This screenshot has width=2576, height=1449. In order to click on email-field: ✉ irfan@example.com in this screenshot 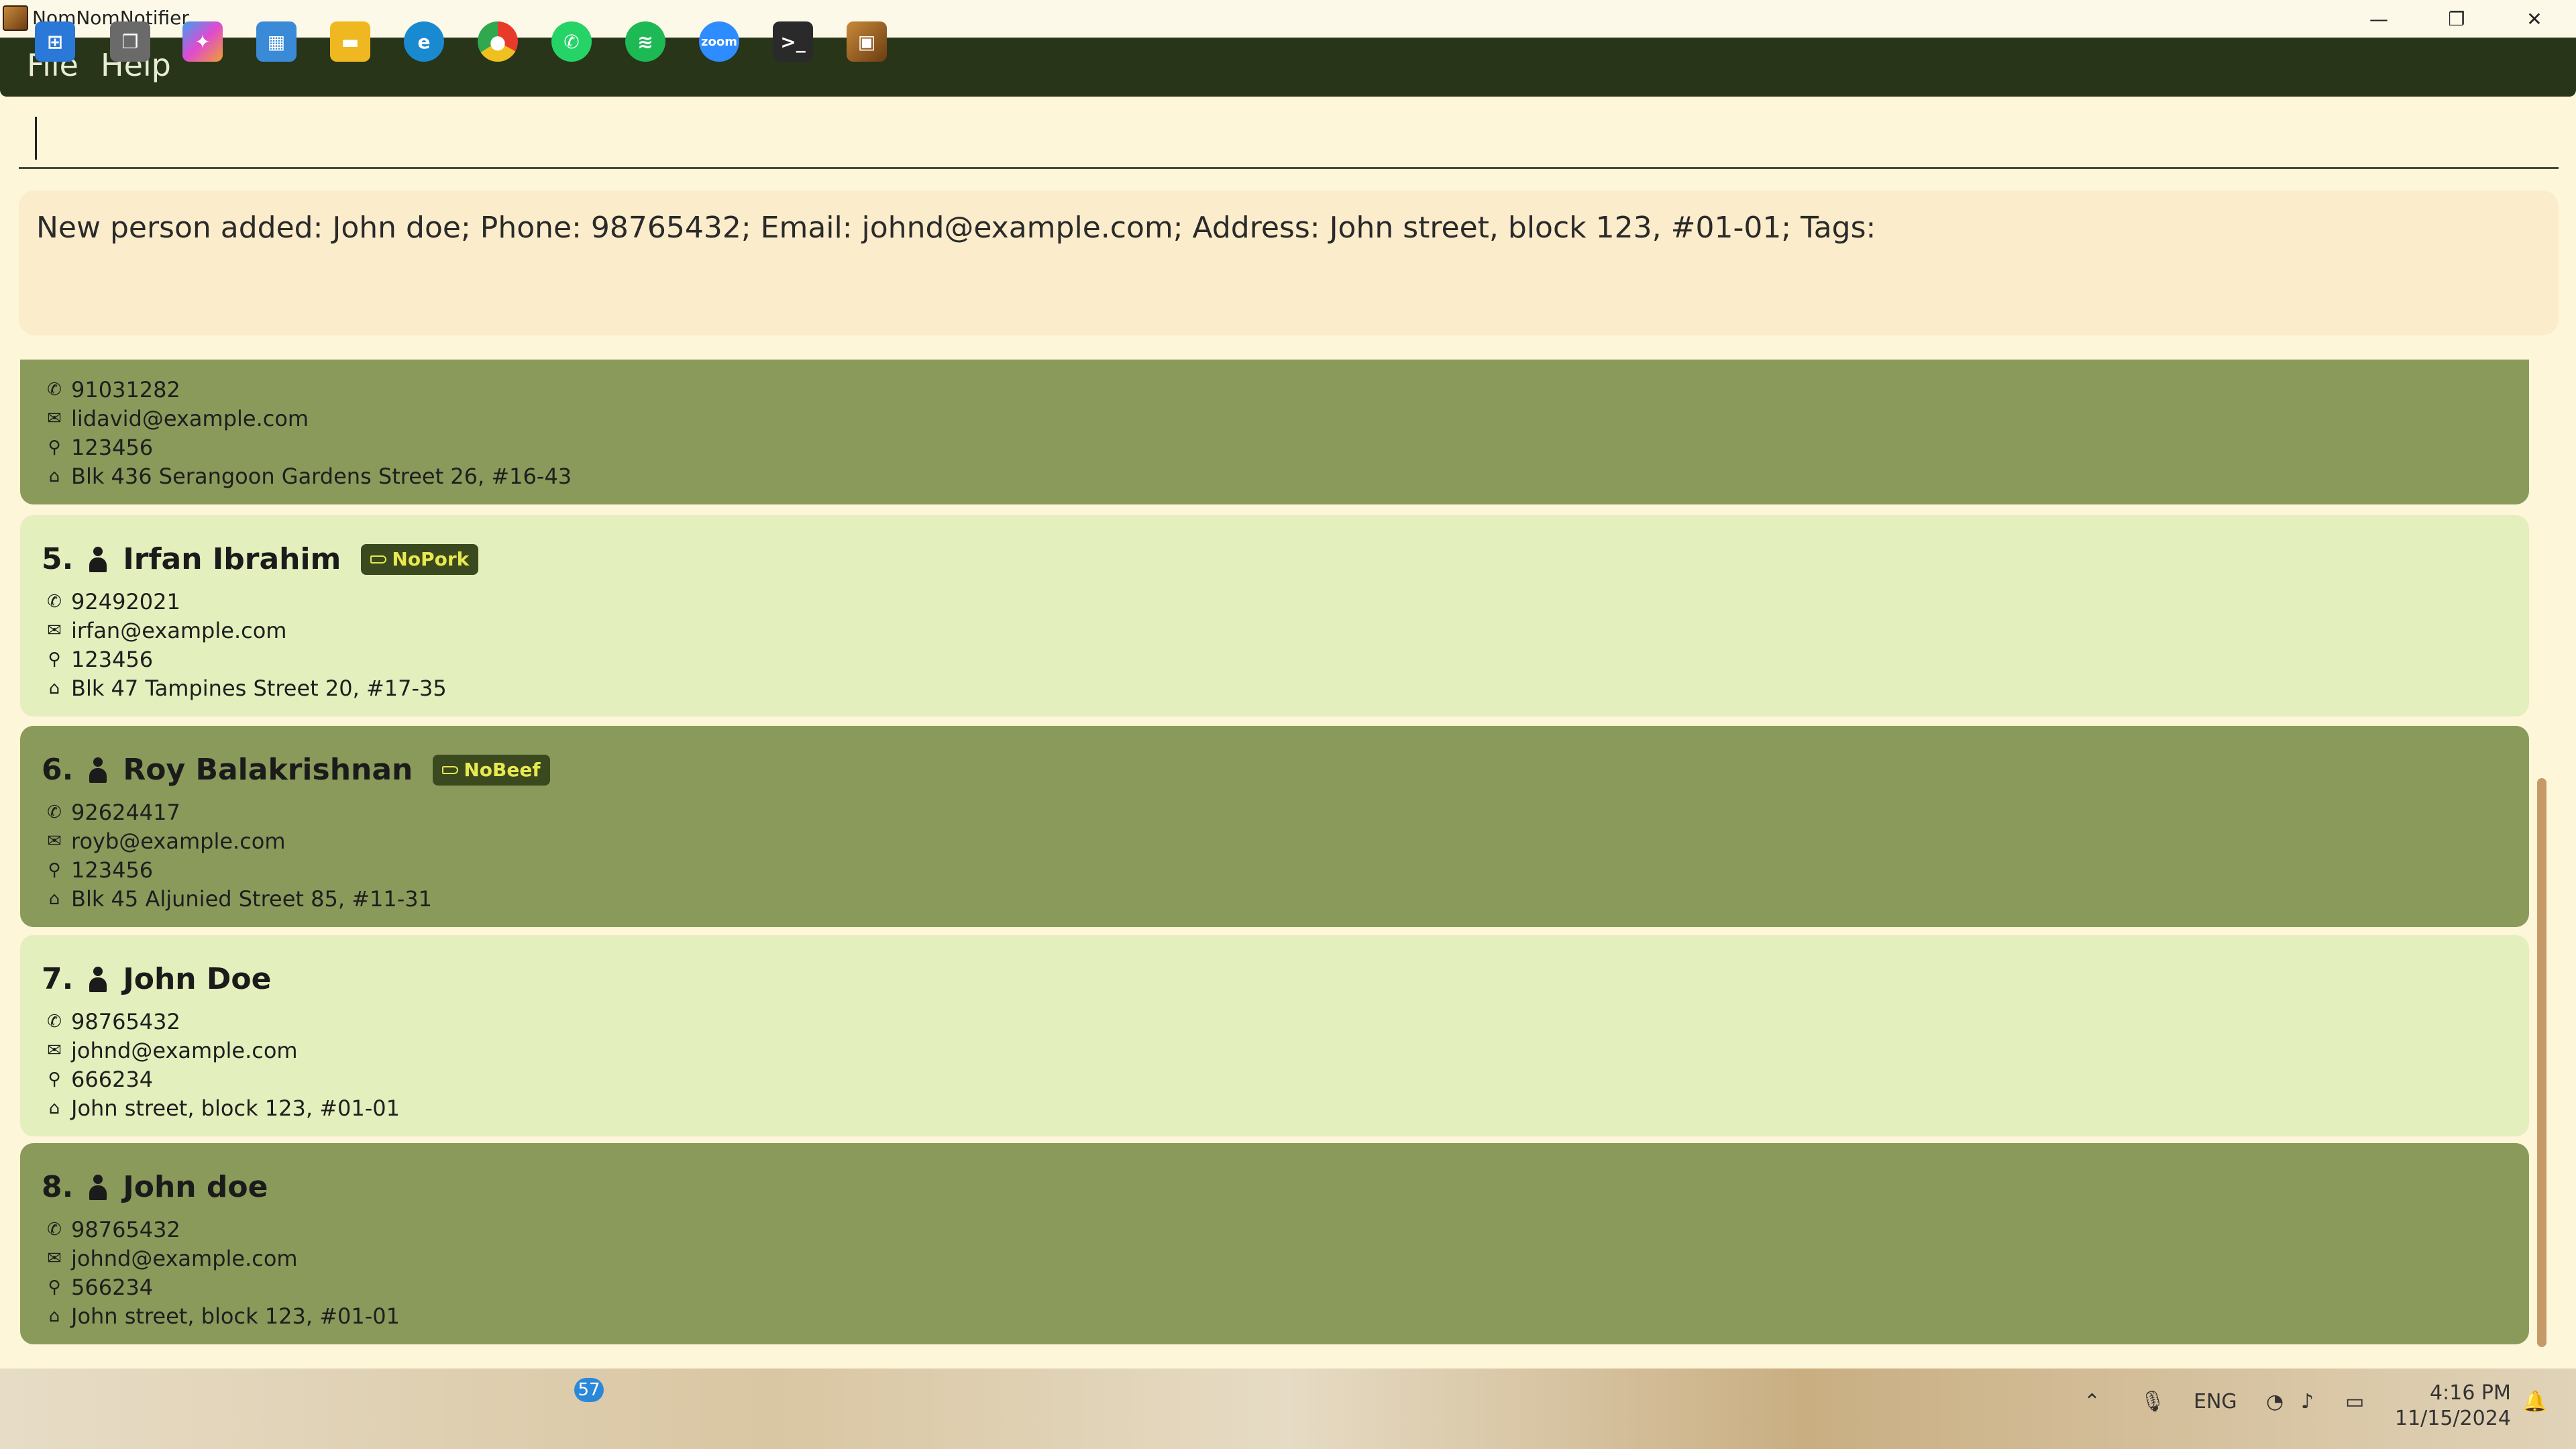, I will do `click(164, 630)`.